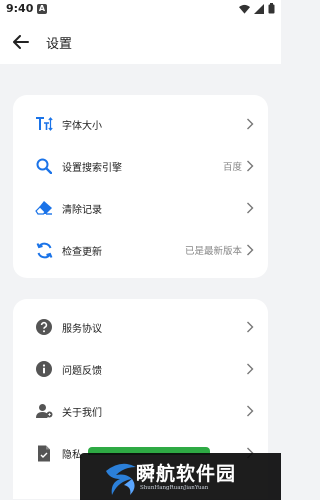 Image resolution: width=320 pixels, height=500 pixels. I want to click on signal-icon, so click(259, 8).